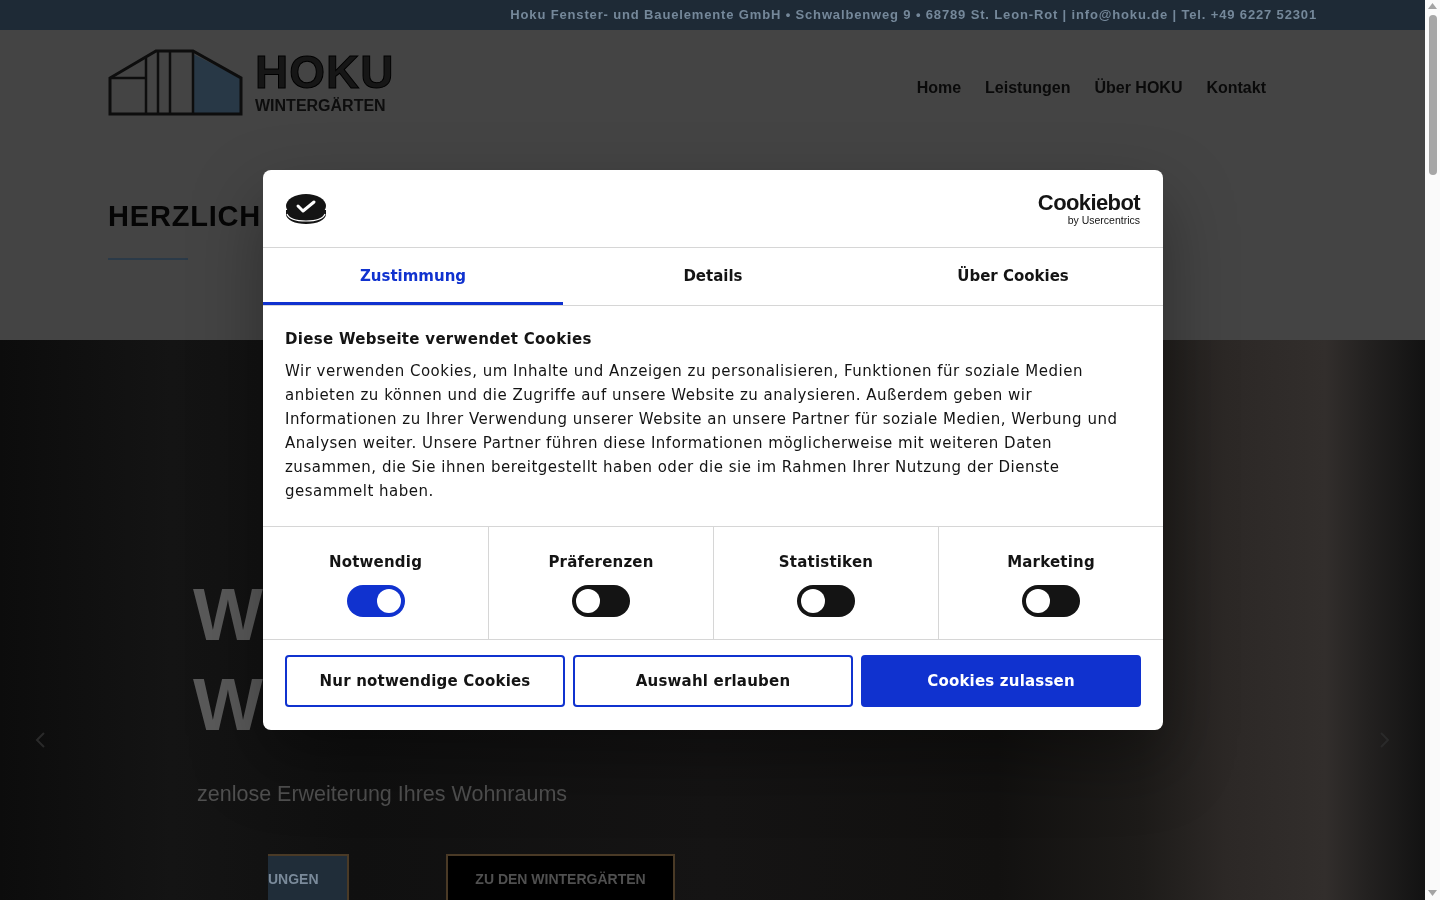 Image resolution: width=1440 pixels, height=900 pixels. I want to click on scrollbar, so click(1432, 450).